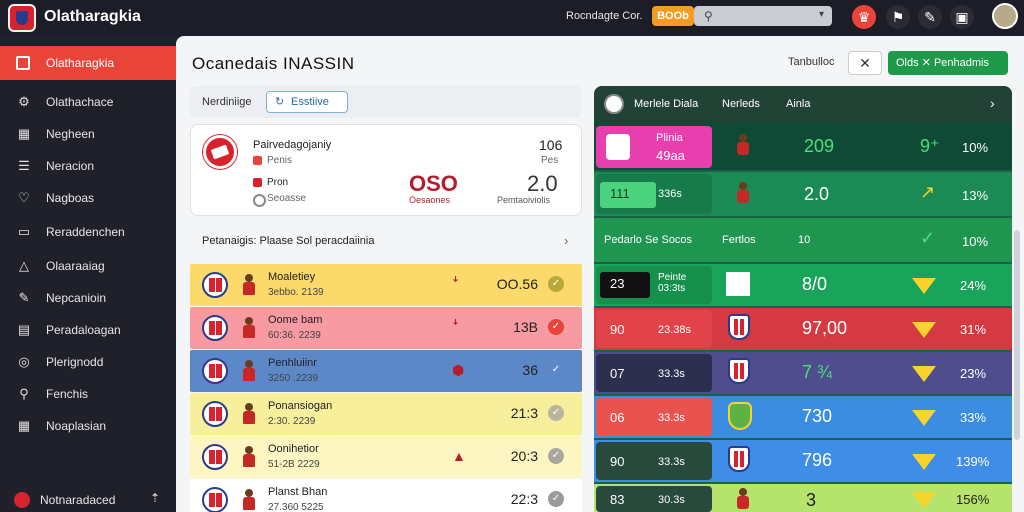 The image size is (1024, 512). What do you see at coordinates (973, 329) in the screenshot?
I see `stats-percent: 31%` at bounding box center [973, 329].